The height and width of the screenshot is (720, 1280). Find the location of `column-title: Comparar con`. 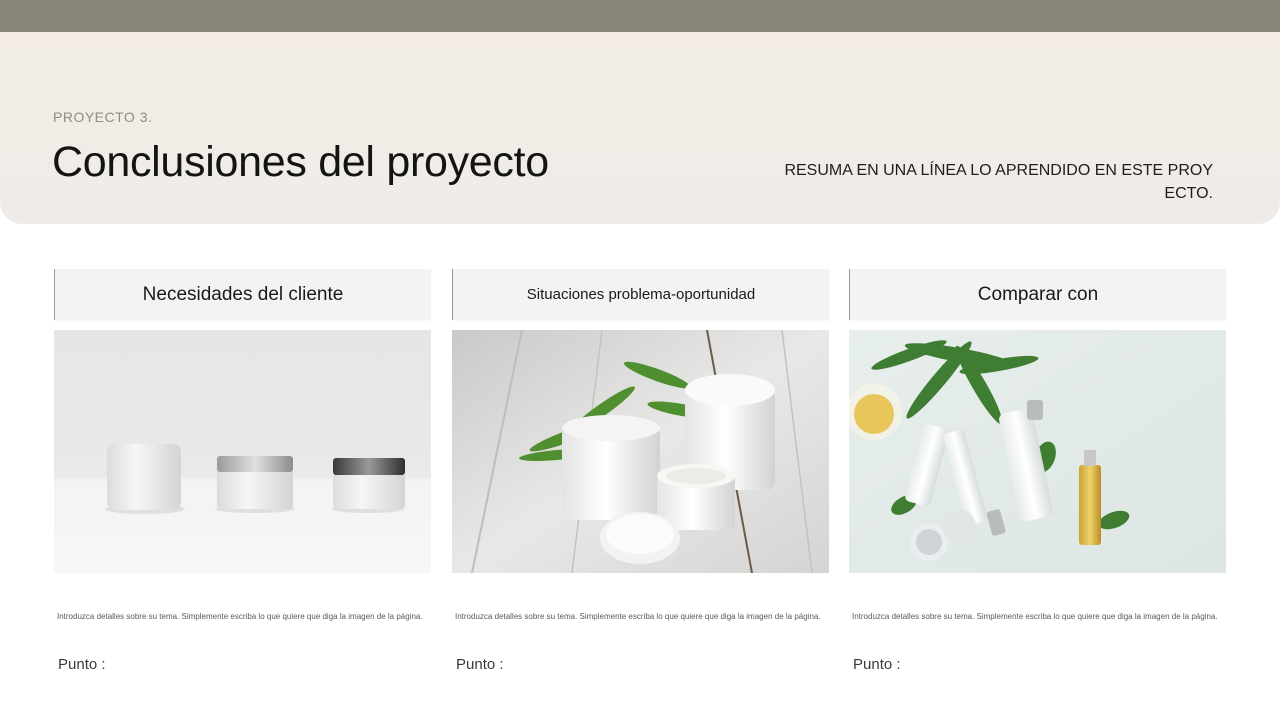

column-title: Comparar con is located at coordinates (1037, 294).